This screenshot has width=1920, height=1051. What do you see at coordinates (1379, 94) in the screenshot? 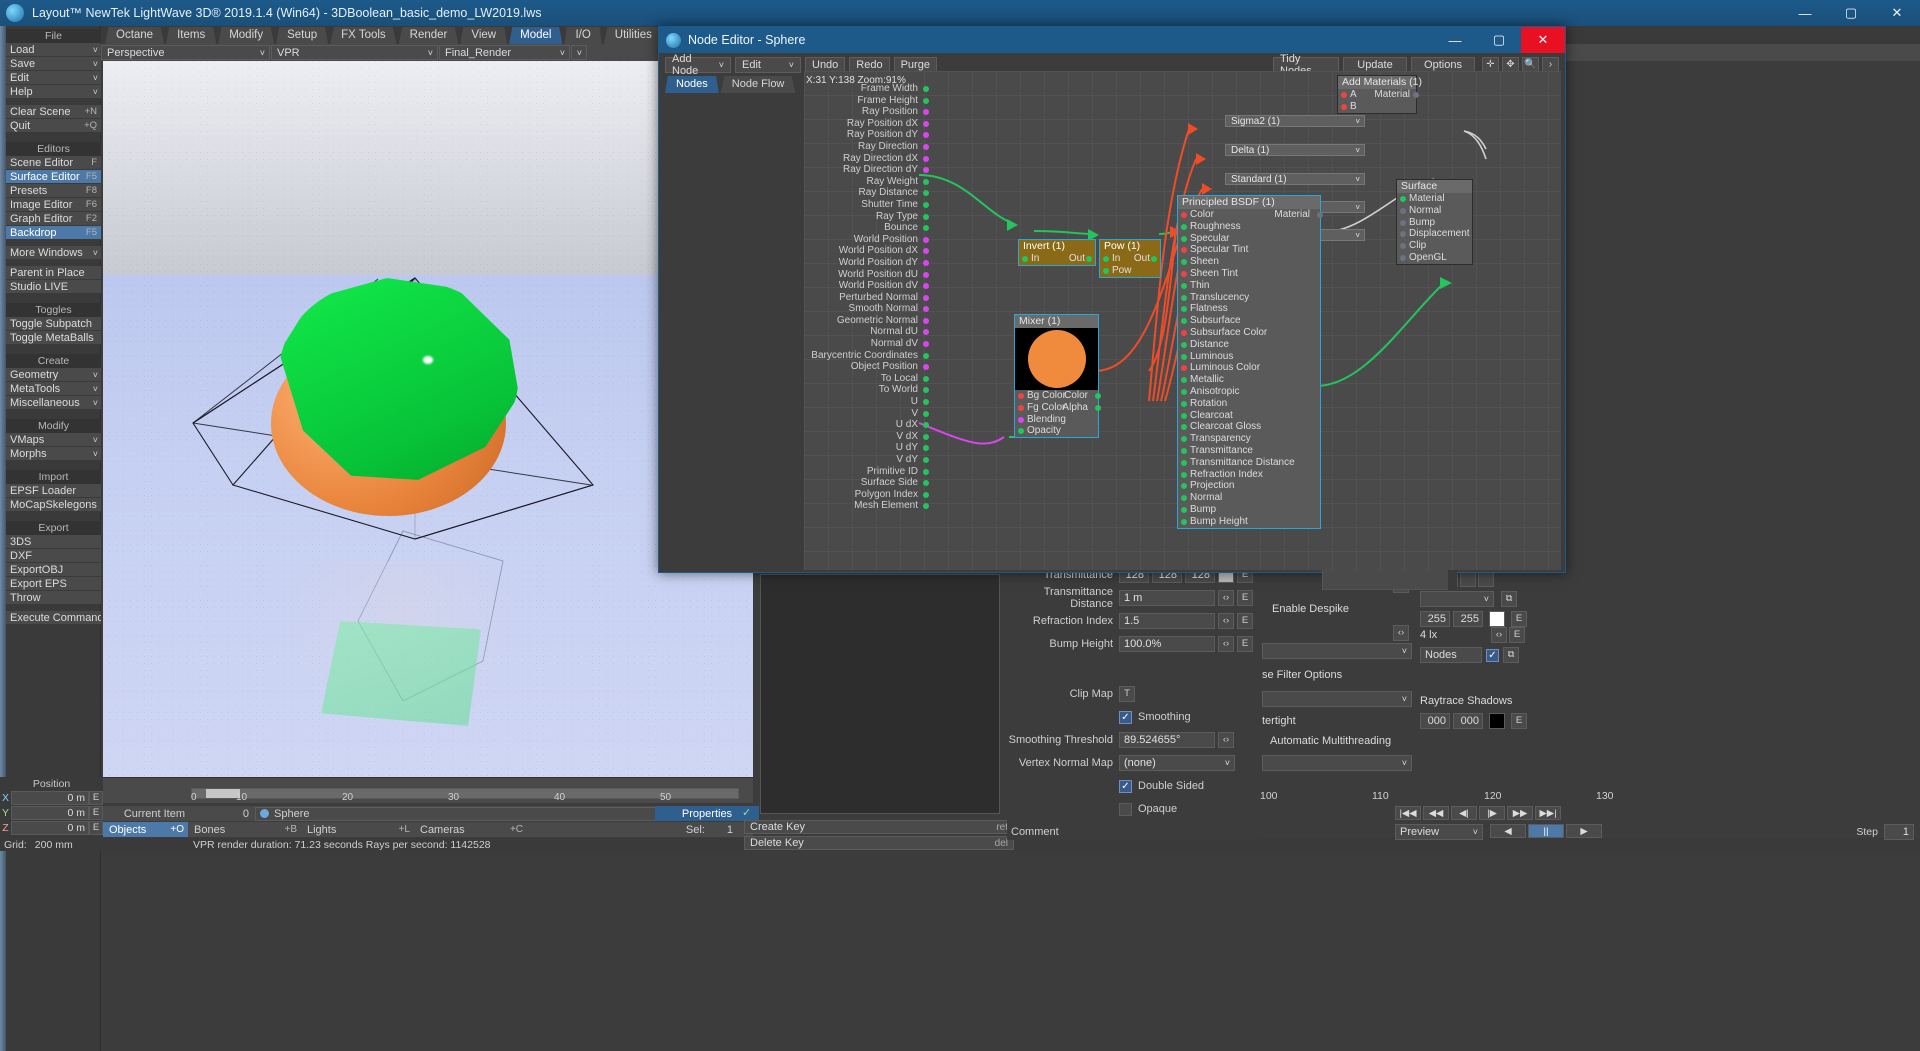
I see `node-add-materials: Add Materials (1) A Material B` at bounding box center [1379, 94].